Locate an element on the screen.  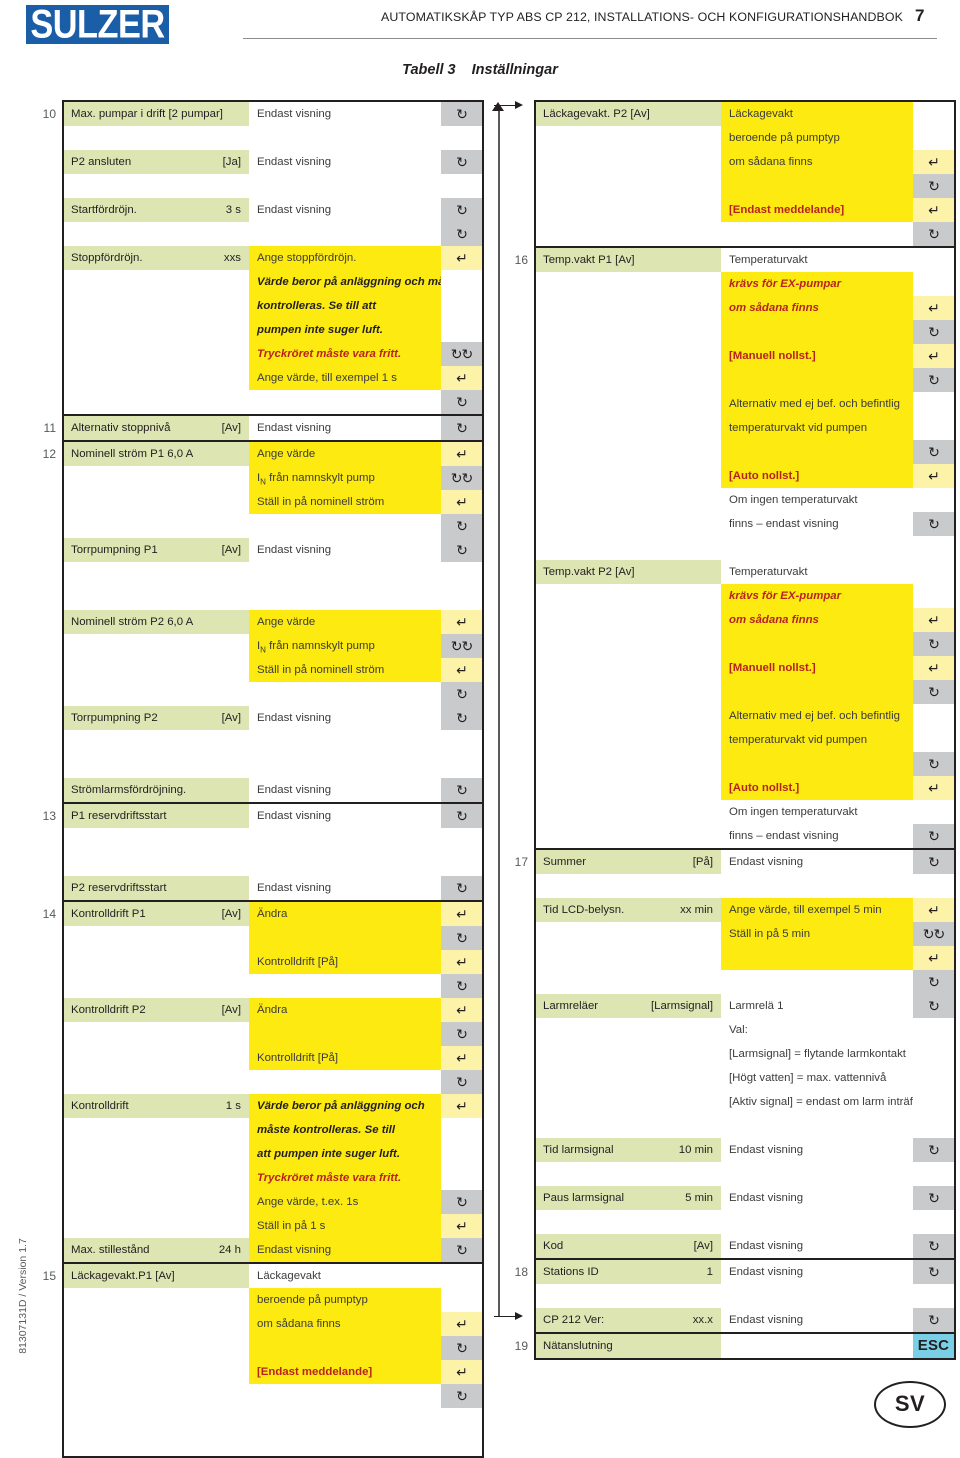
setting-name-cell: Läckagevakt. P2 [Av] is located at coordinates (628, 114).